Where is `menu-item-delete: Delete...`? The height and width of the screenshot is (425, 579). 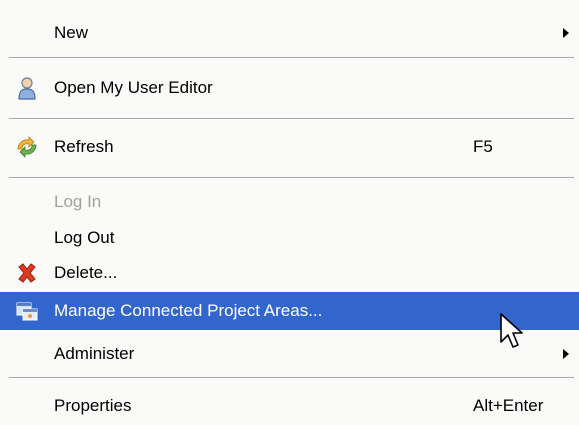
menu-item-delete: Delete... is located at coordinates (289, 273).